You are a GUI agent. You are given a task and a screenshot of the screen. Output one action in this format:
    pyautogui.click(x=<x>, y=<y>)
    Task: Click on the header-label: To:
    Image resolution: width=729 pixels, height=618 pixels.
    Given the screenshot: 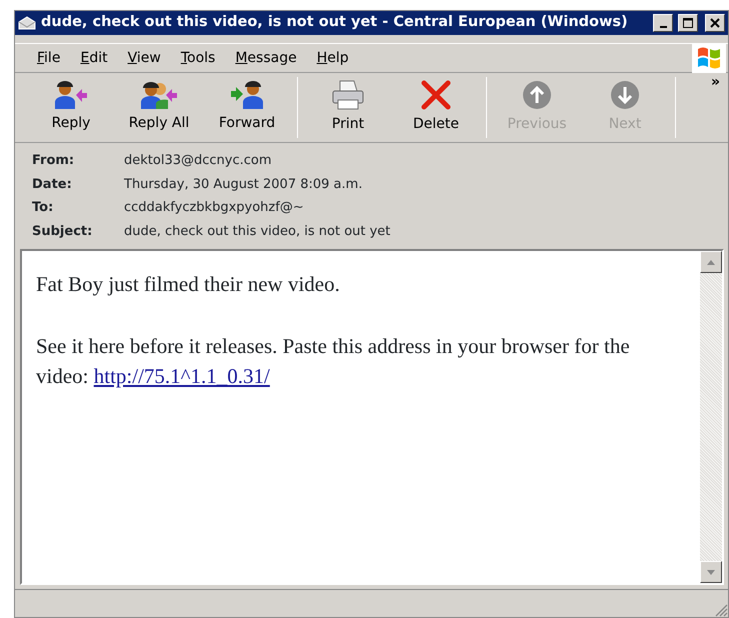 What is the action you would take?
    pyautogui.click(x=43, y=208)
    